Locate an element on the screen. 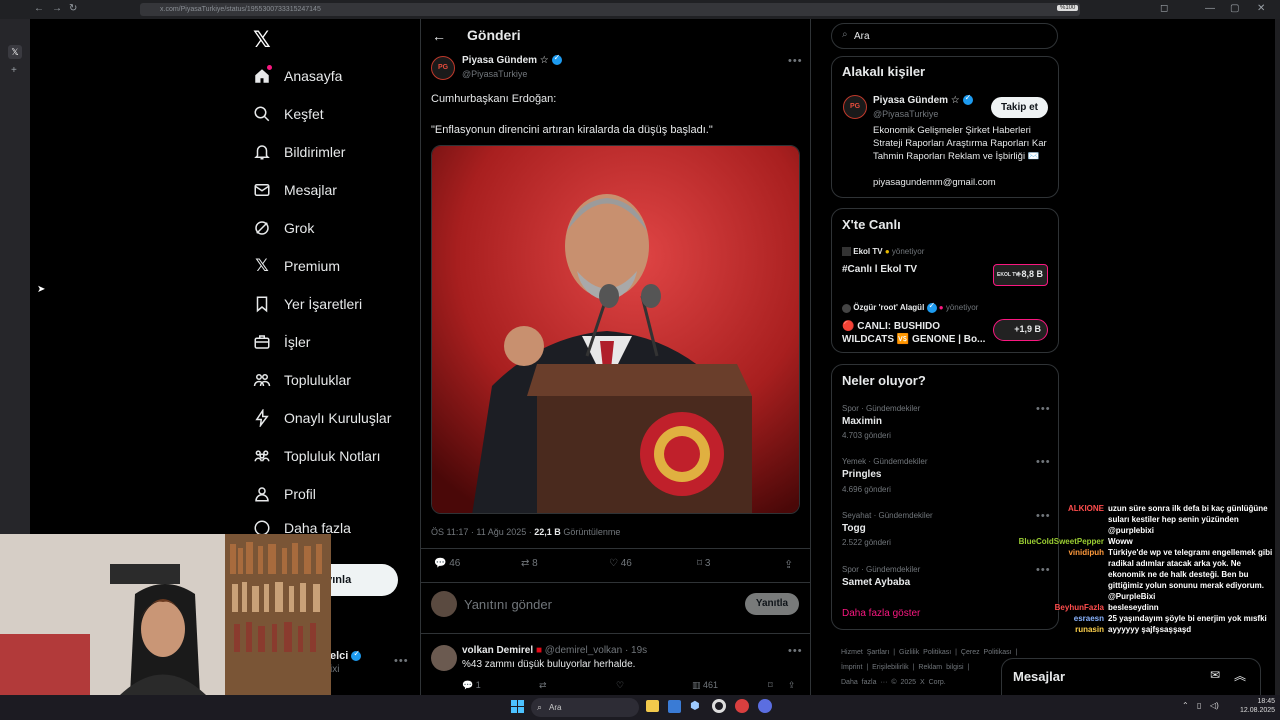  trend-category: Yemek · Gündemdekiler is located at coordinates (885, 461).